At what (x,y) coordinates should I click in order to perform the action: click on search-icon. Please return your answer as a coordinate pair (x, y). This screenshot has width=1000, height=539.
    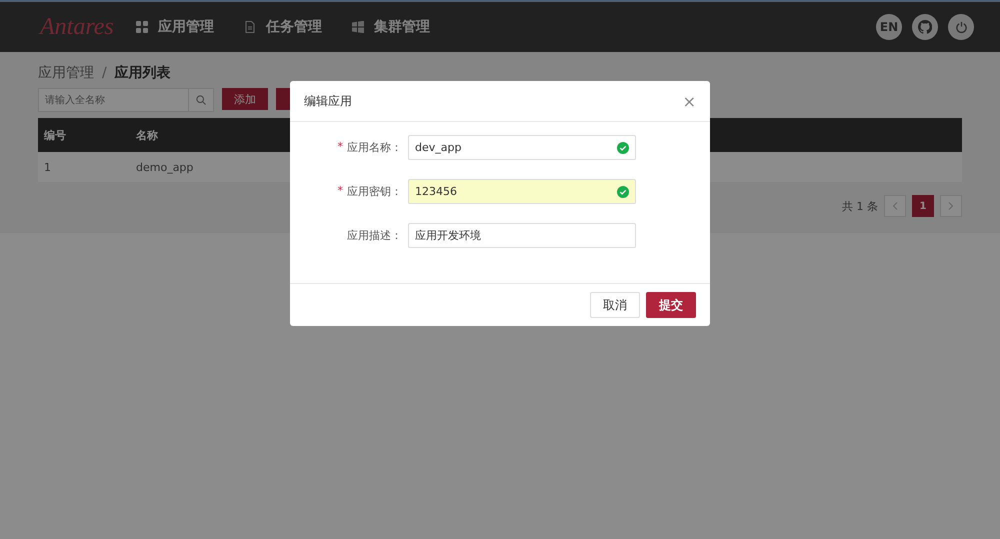
    Looking at the image, I should click on (201, 100).